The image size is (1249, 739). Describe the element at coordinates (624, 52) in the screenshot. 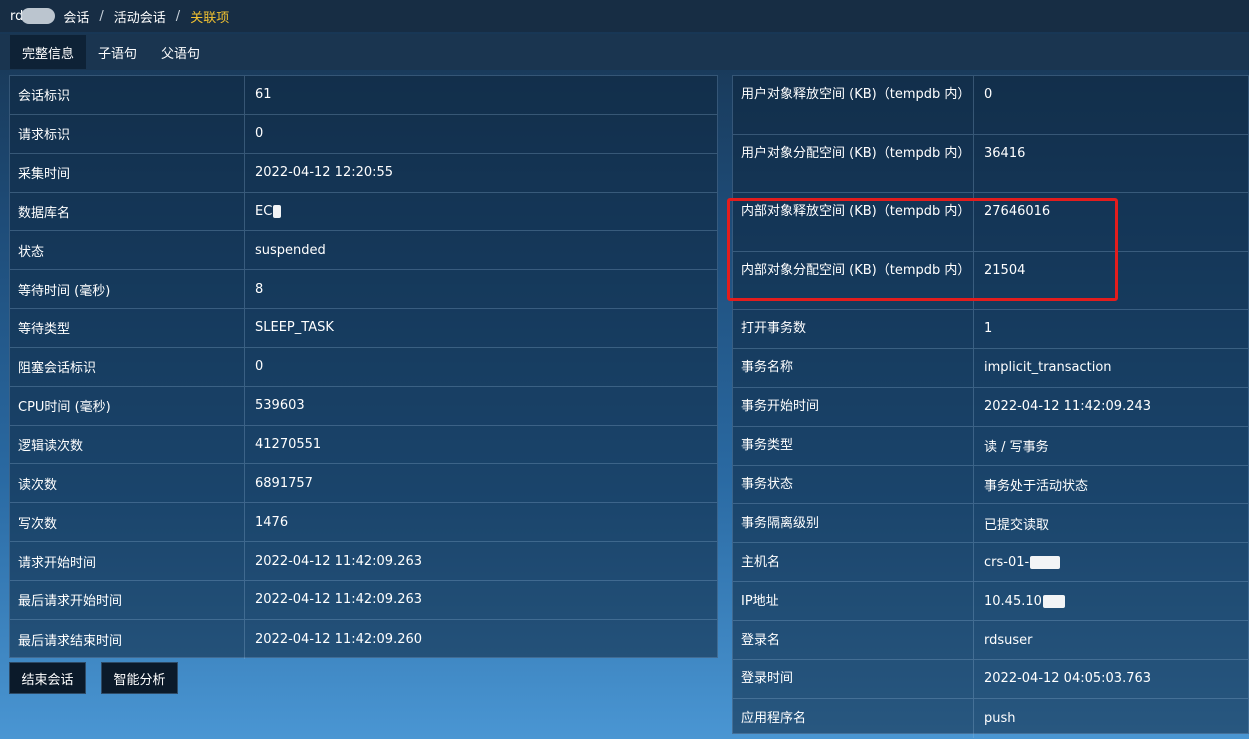

I see `tab-bar: 完整信息 子语句 父语句` at that location.